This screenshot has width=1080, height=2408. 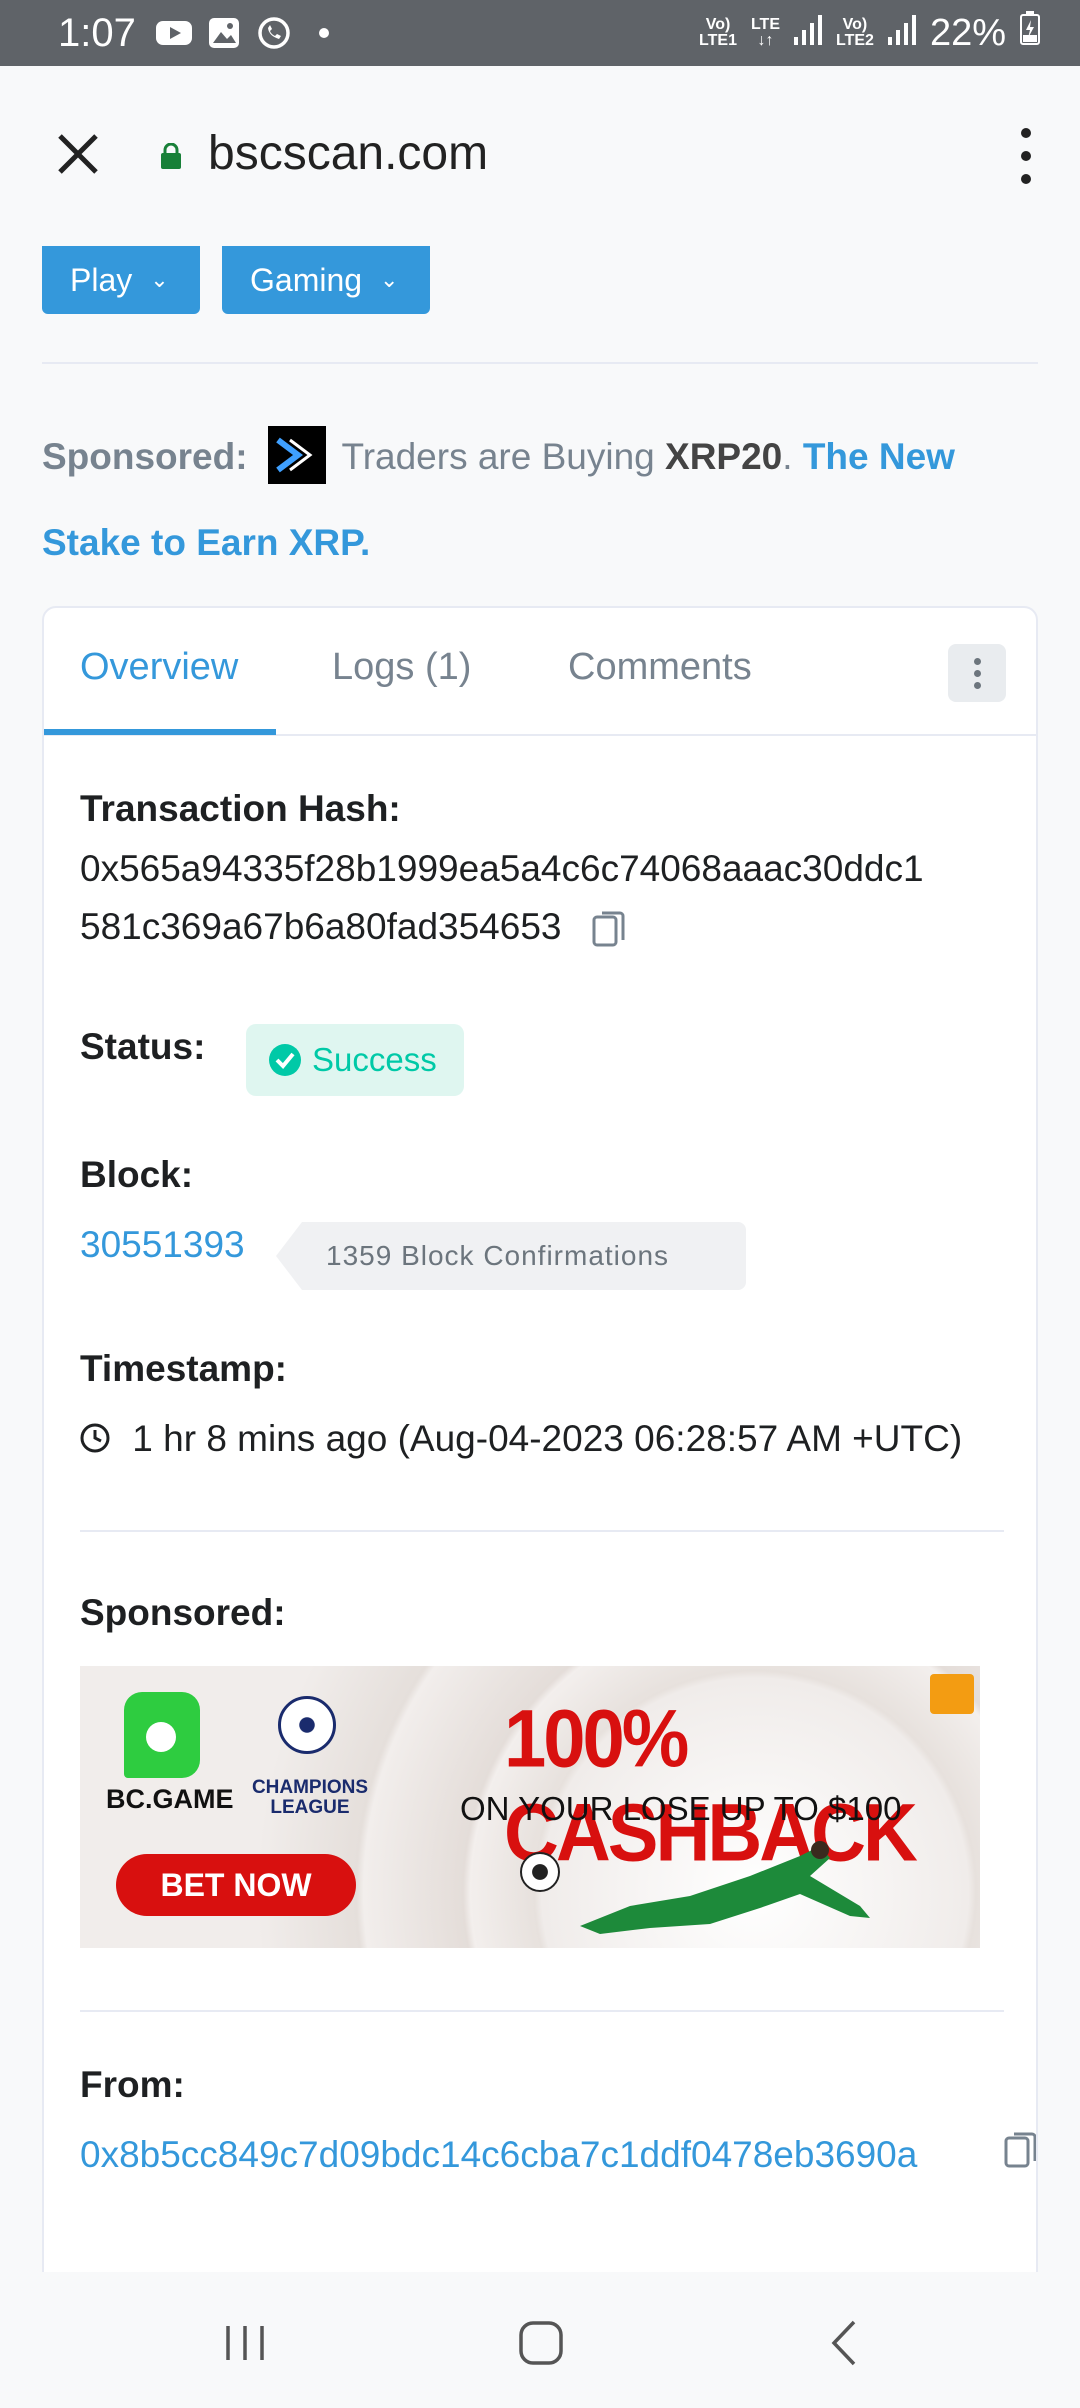 I want to click on soccer-ball-icon, so click(x=540, y=1872).